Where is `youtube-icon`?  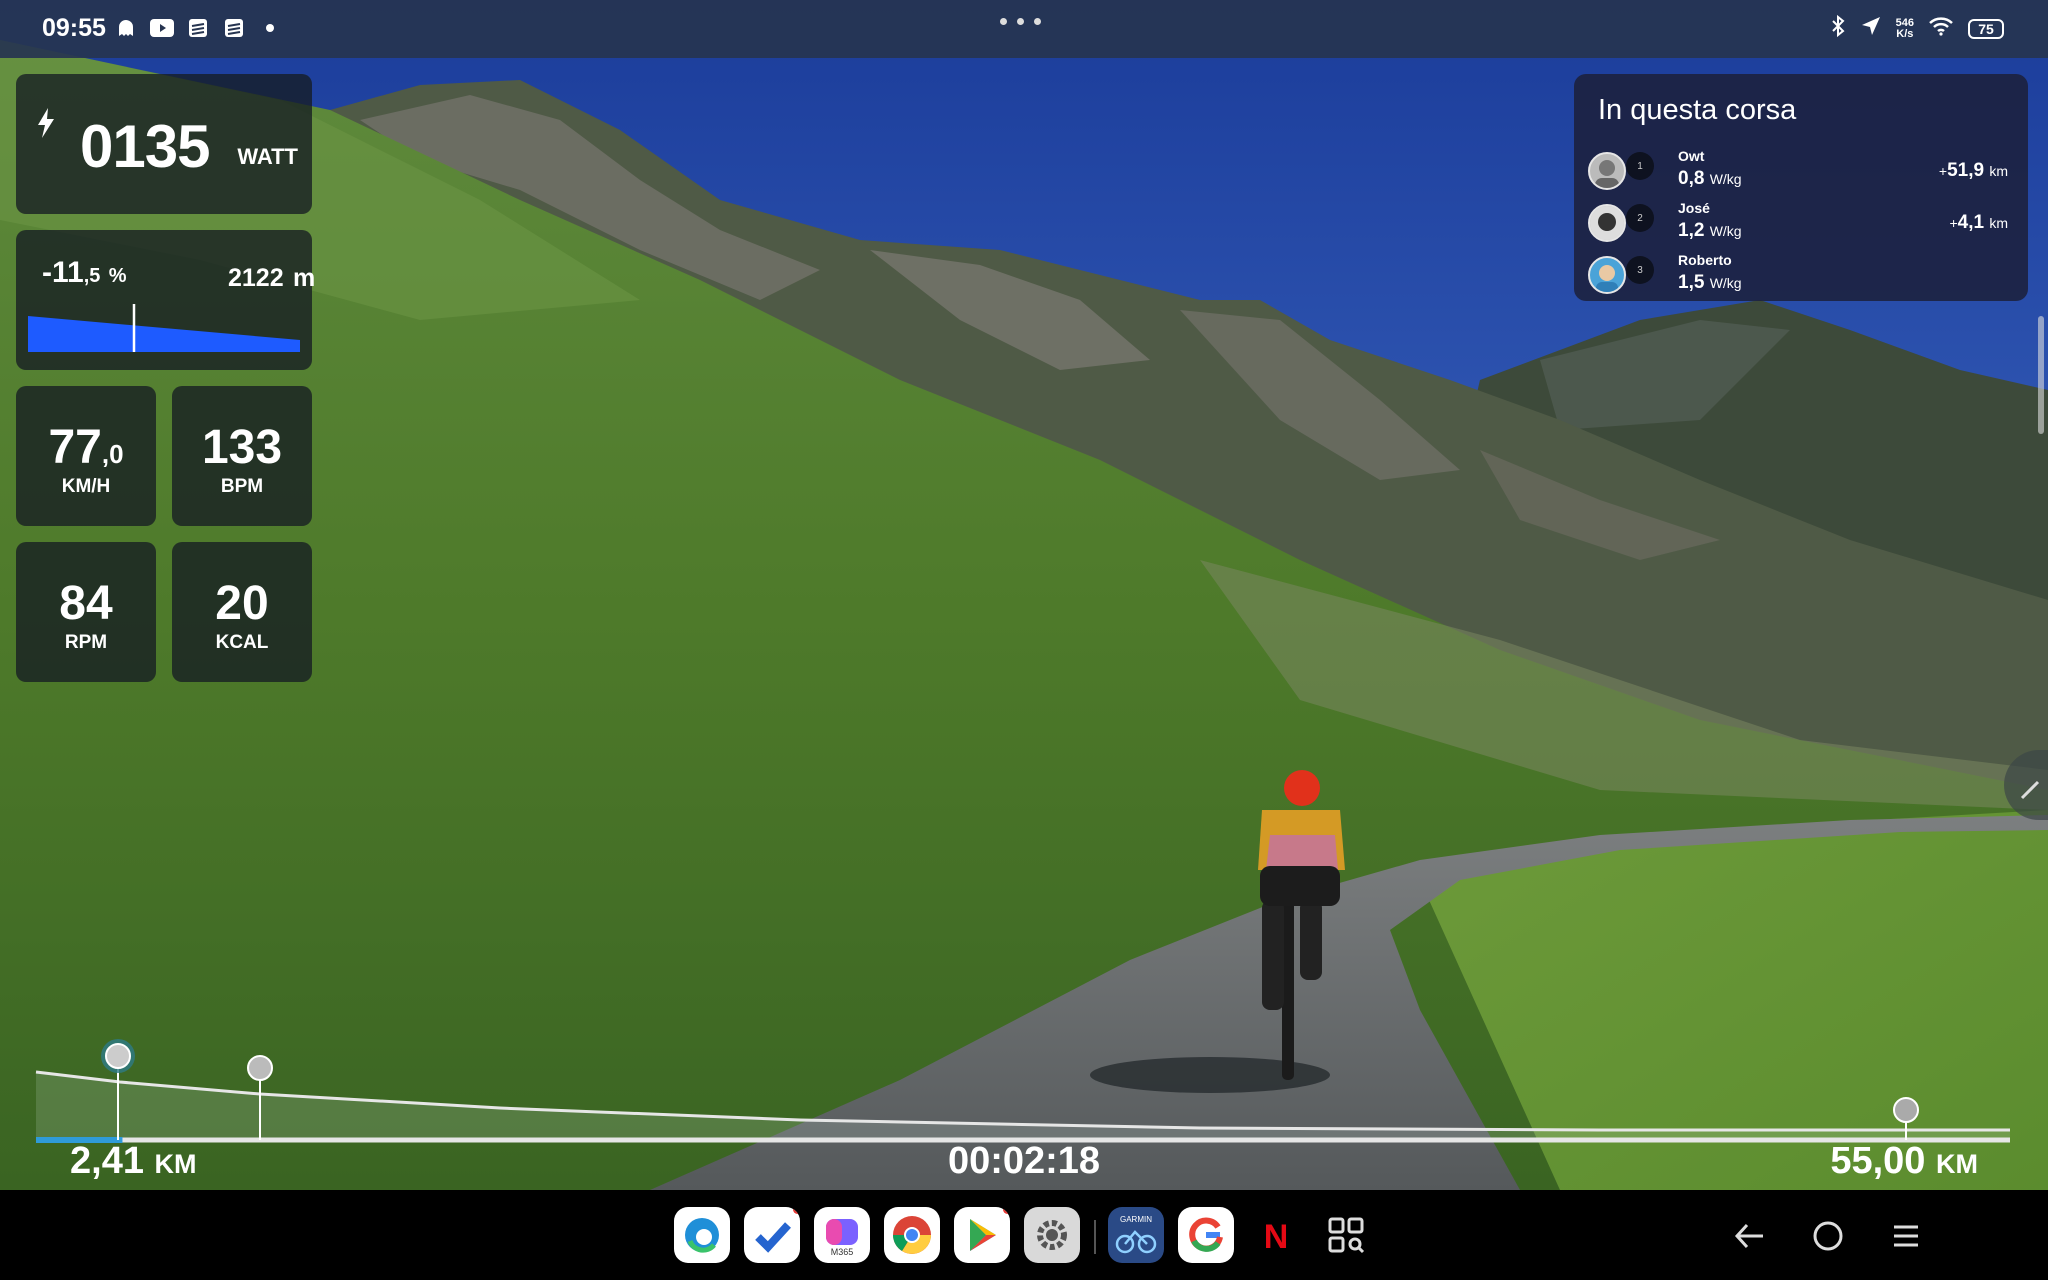 youtube-icon is located at coordinates (162, 28).